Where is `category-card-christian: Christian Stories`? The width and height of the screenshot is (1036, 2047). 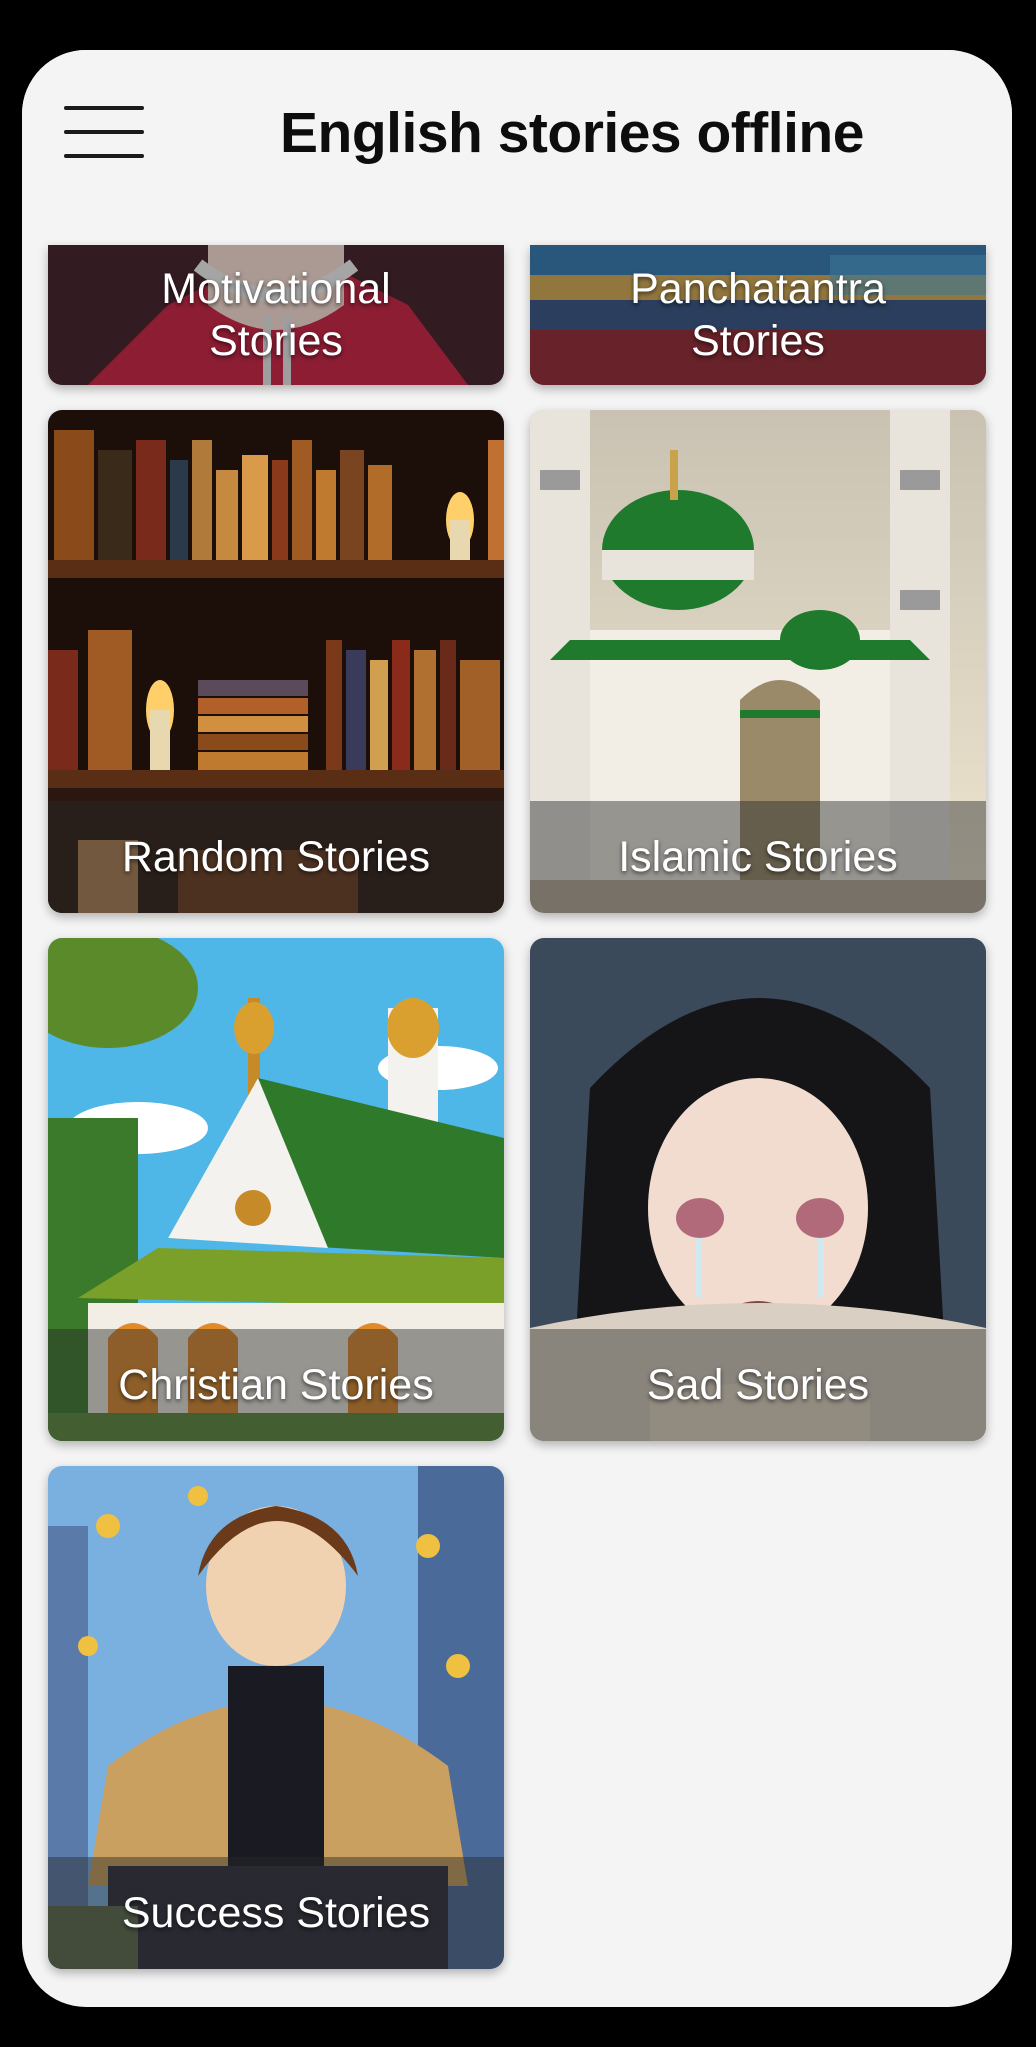 category-card-christian: Christian Stories is located at coordinates (276, 1189).